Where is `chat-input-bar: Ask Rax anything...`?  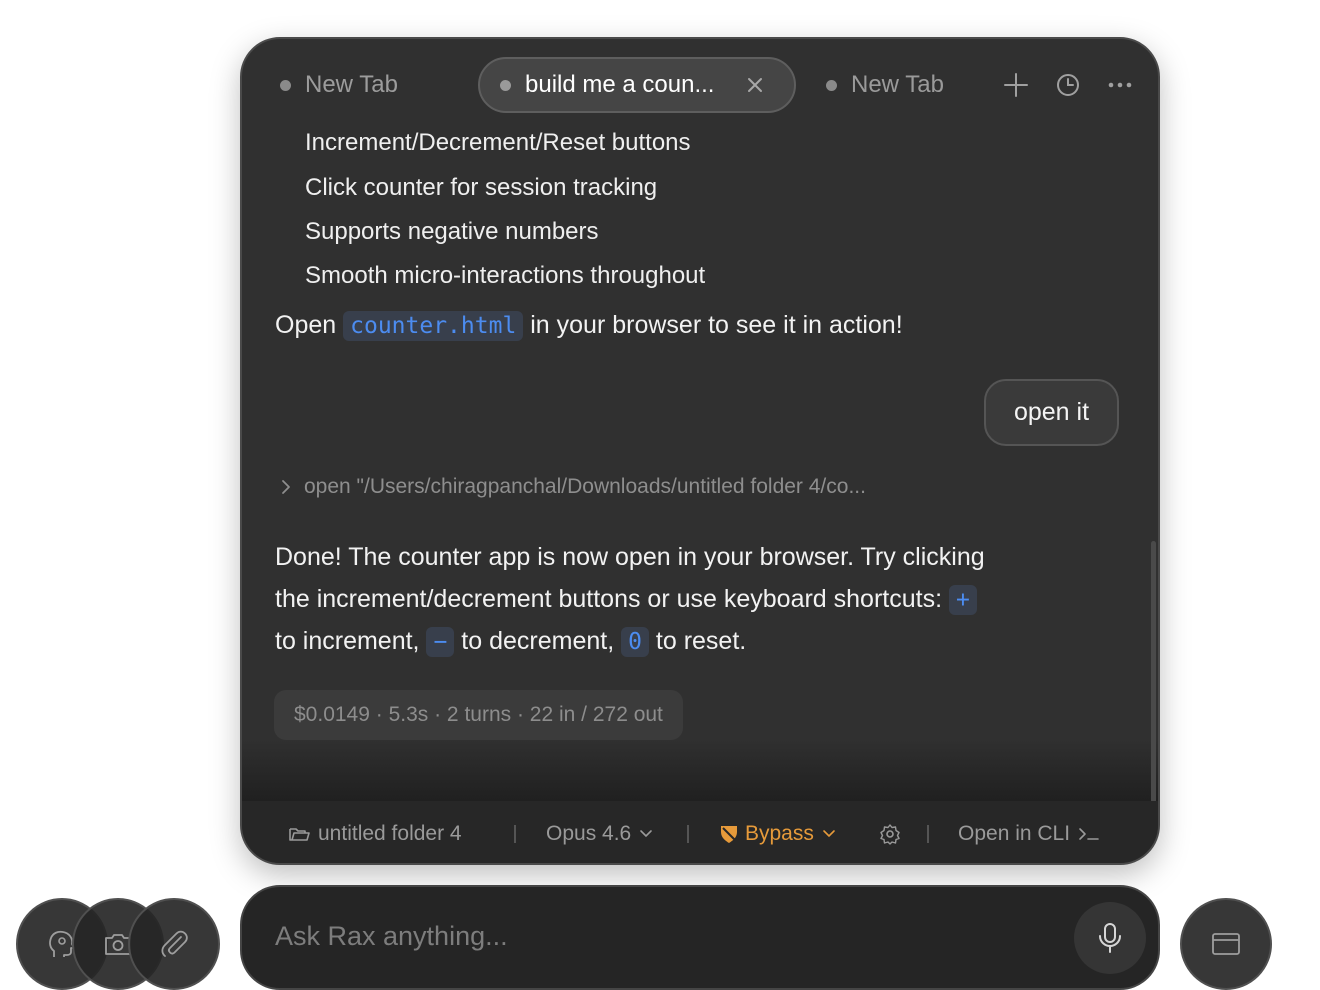
chat-input-bar: Ask Rax anything... is located at coordinates (700, 937).